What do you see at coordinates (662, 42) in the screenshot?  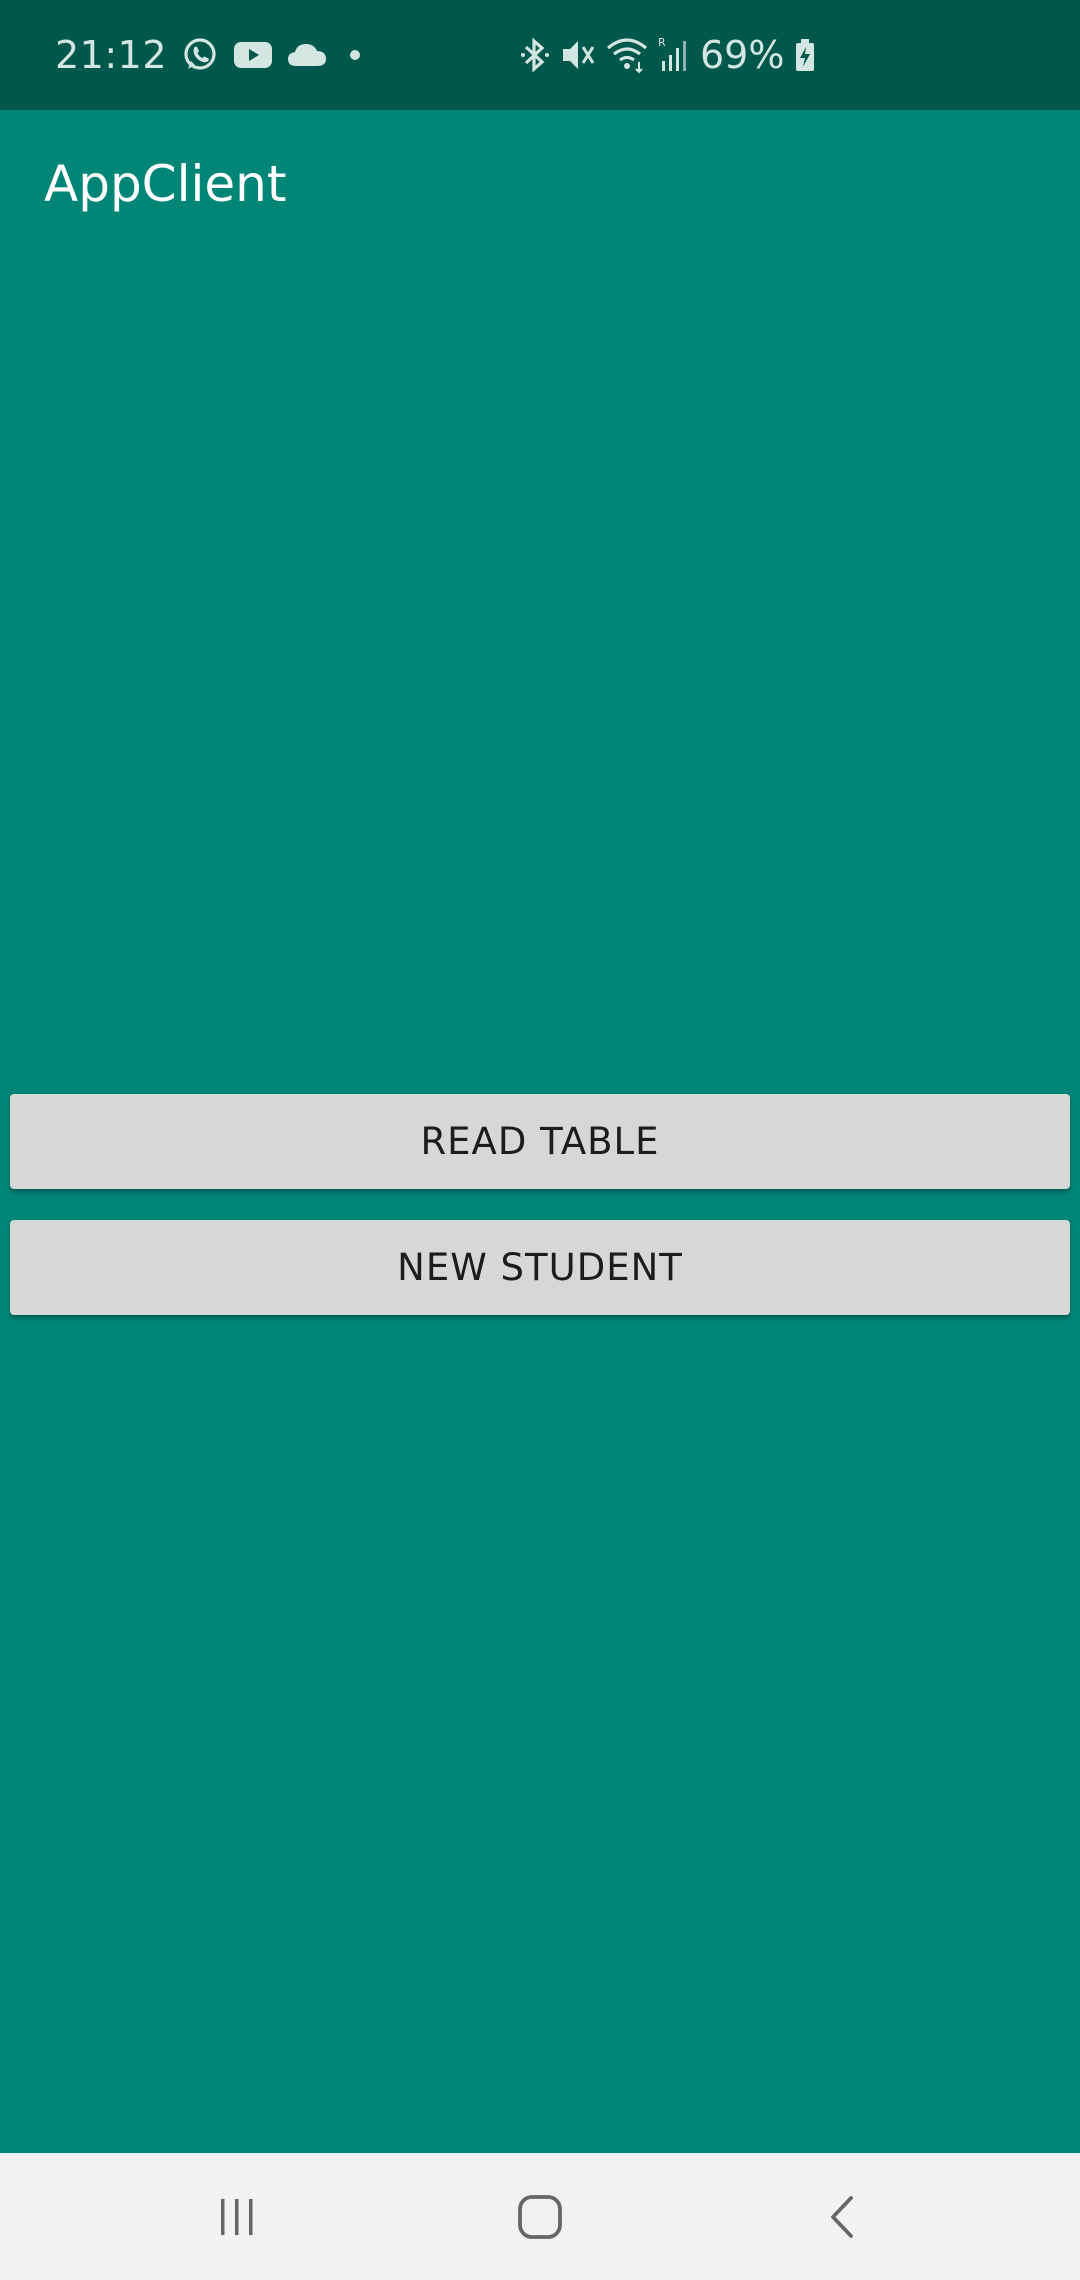 I see `svg-text: R` at bounding box center [662, 42].